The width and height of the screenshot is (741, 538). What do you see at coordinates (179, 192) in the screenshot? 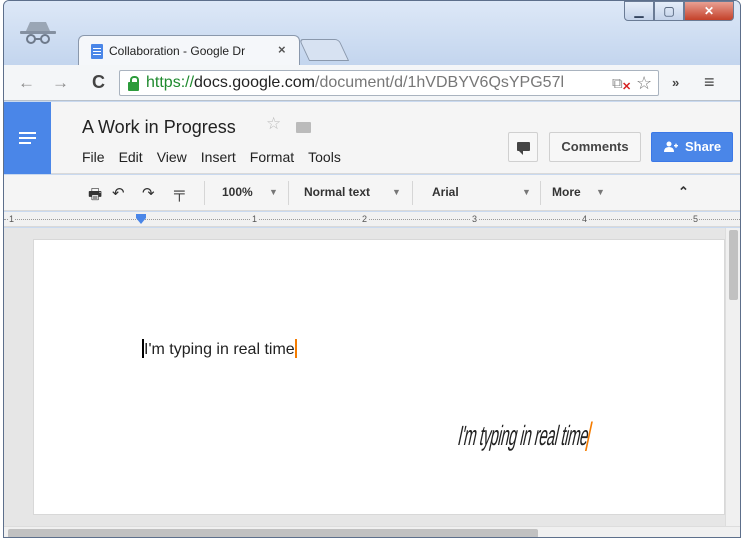
I see `paint-format-icon: ╤` at bounding box center [179, 192].